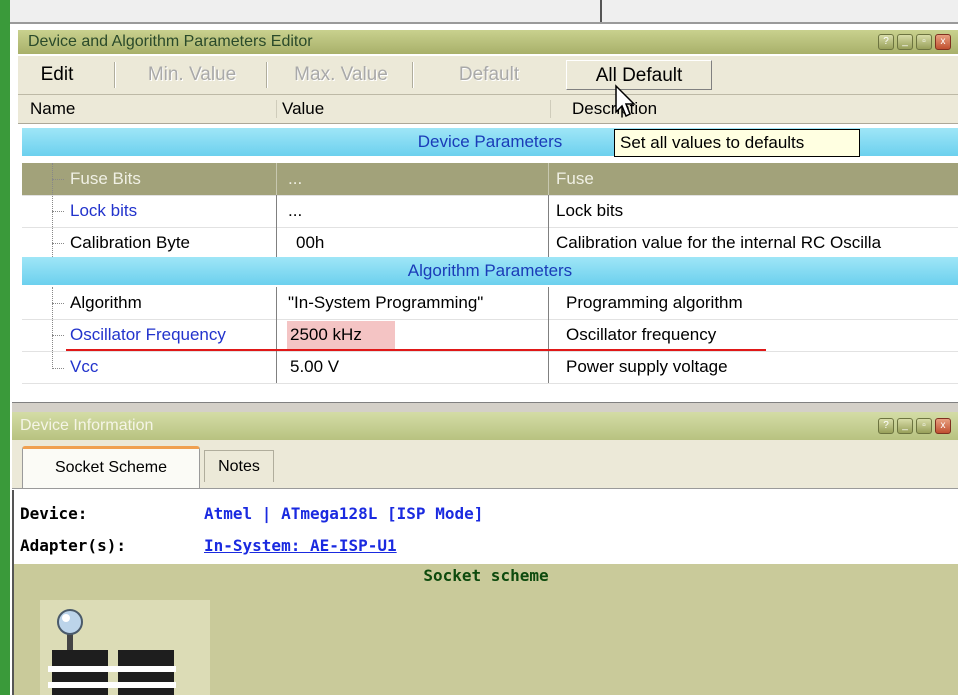 The image size is (958, 695). I want to click on param-value: "In-System Programming", so click(386, 302).